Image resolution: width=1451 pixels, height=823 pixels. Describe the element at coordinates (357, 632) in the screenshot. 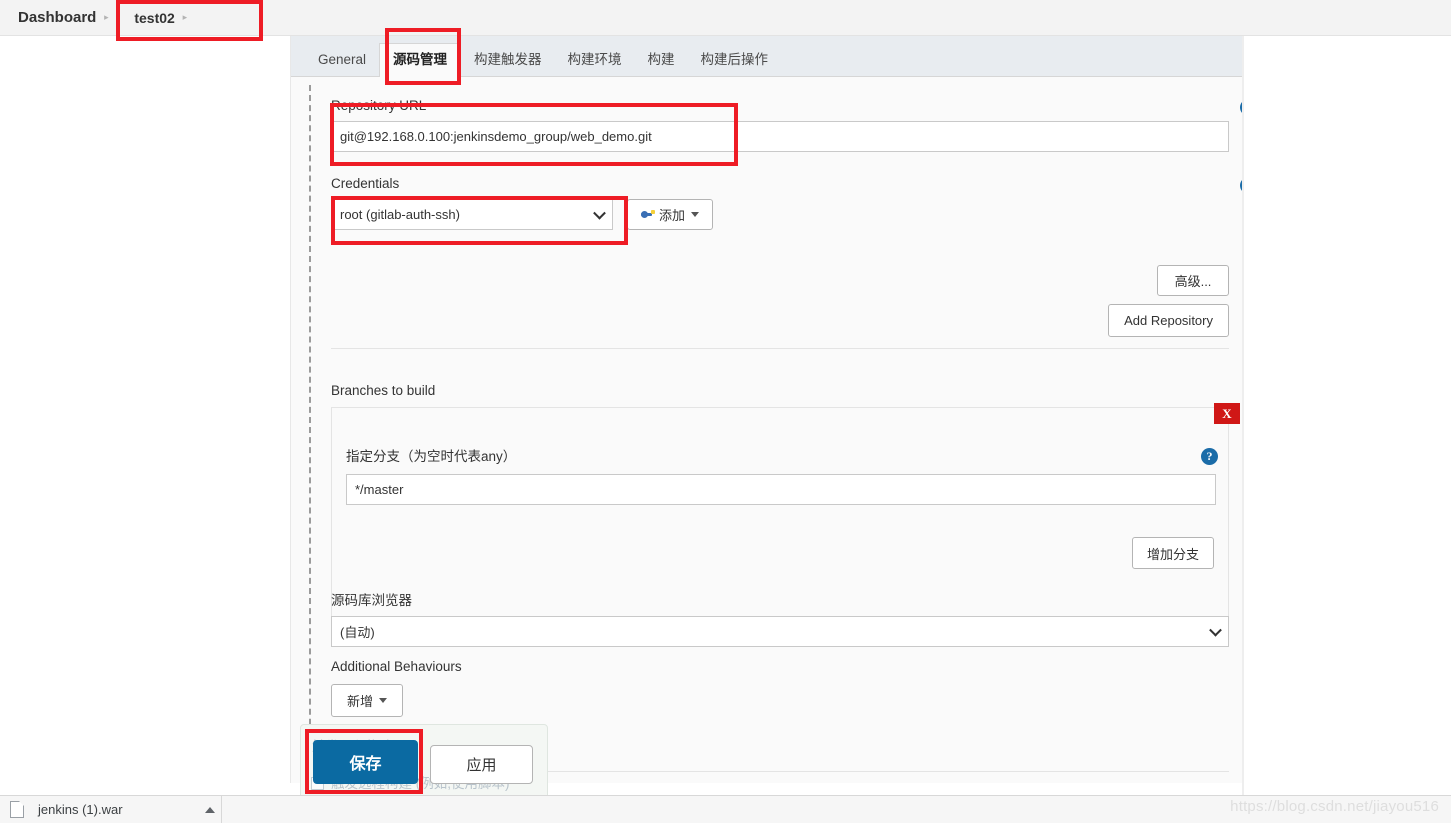

I see `repository-browser-selected-value: (自动)` at that location.